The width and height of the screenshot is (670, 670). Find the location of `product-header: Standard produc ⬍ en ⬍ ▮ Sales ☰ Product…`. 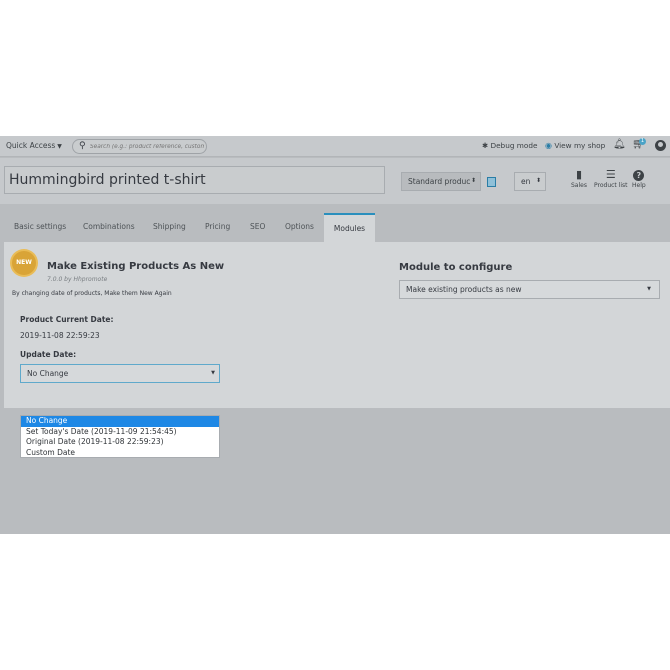

product-header: Standard produc ⬍ en ⬍ ▮ Sales ☰ Product… is located at coordinates (335, 181).